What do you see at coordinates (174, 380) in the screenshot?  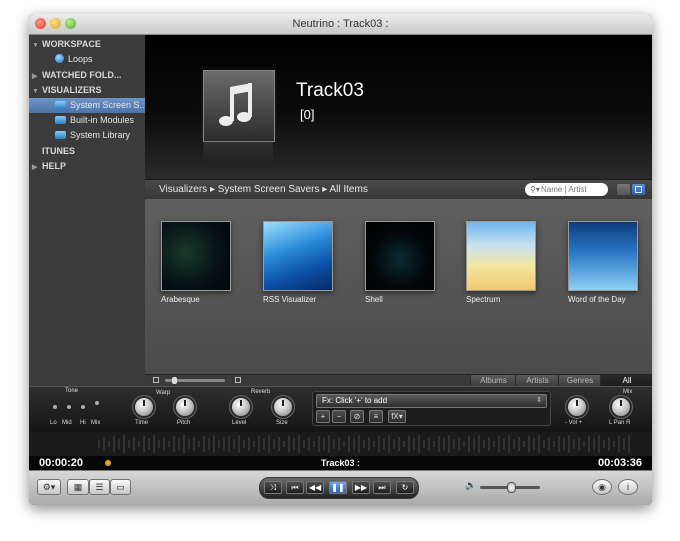 I see `slider-knob` at bounding box center [174, 380].